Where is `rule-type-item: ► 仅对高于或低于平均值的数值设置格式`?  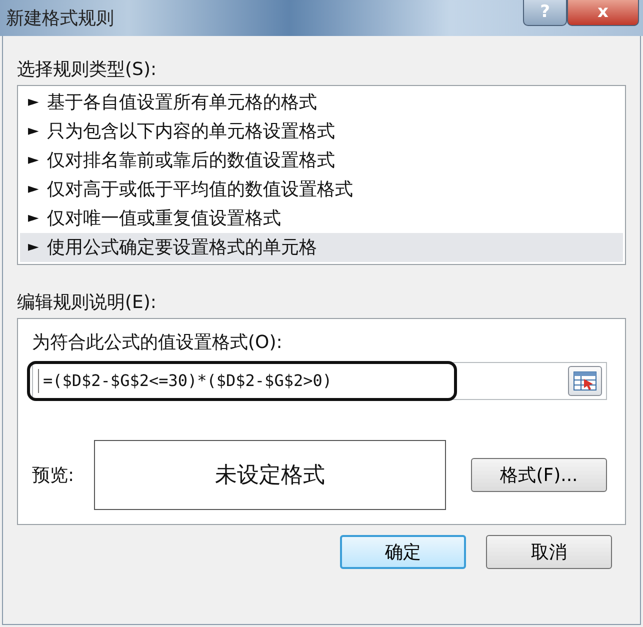
rule-type-item: ► 仅对高于或低于平均值的数值设置格式 is located at coordinates (321, 189).